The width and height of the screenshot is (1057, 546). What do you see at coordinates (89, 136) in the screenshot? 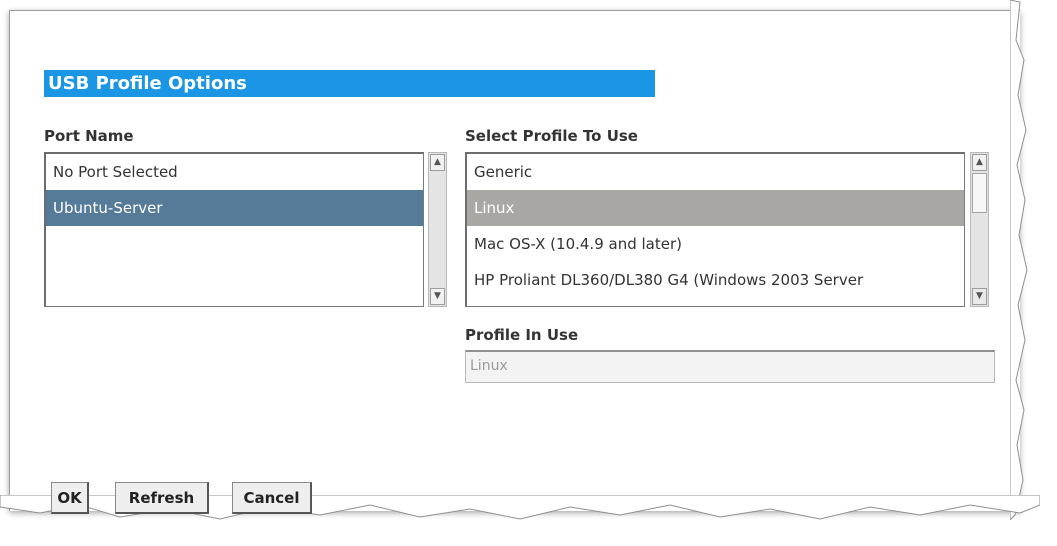
I see `port-name-label: Port Name` at bounding box center [89, 136].